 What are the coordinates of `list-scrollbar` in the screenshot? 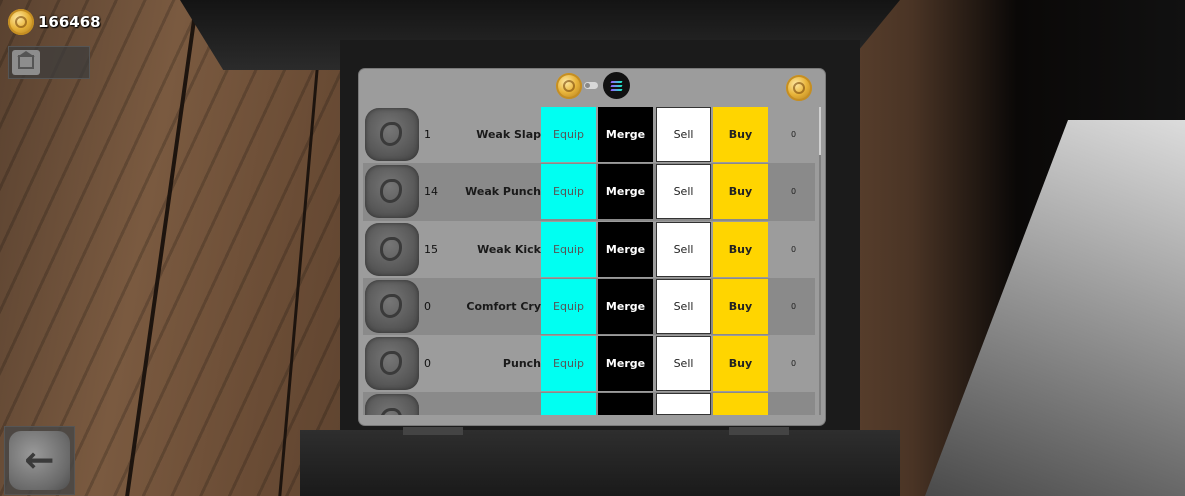 It's located at (820, 261).